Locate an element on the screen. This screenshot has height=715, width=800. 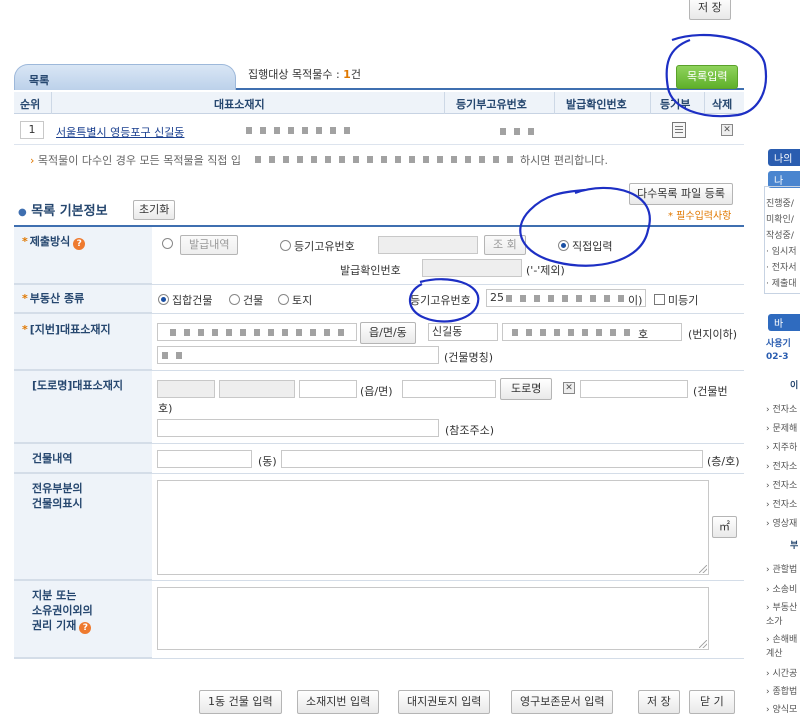
annotation-circle-add is located at coordinates (716, 75).